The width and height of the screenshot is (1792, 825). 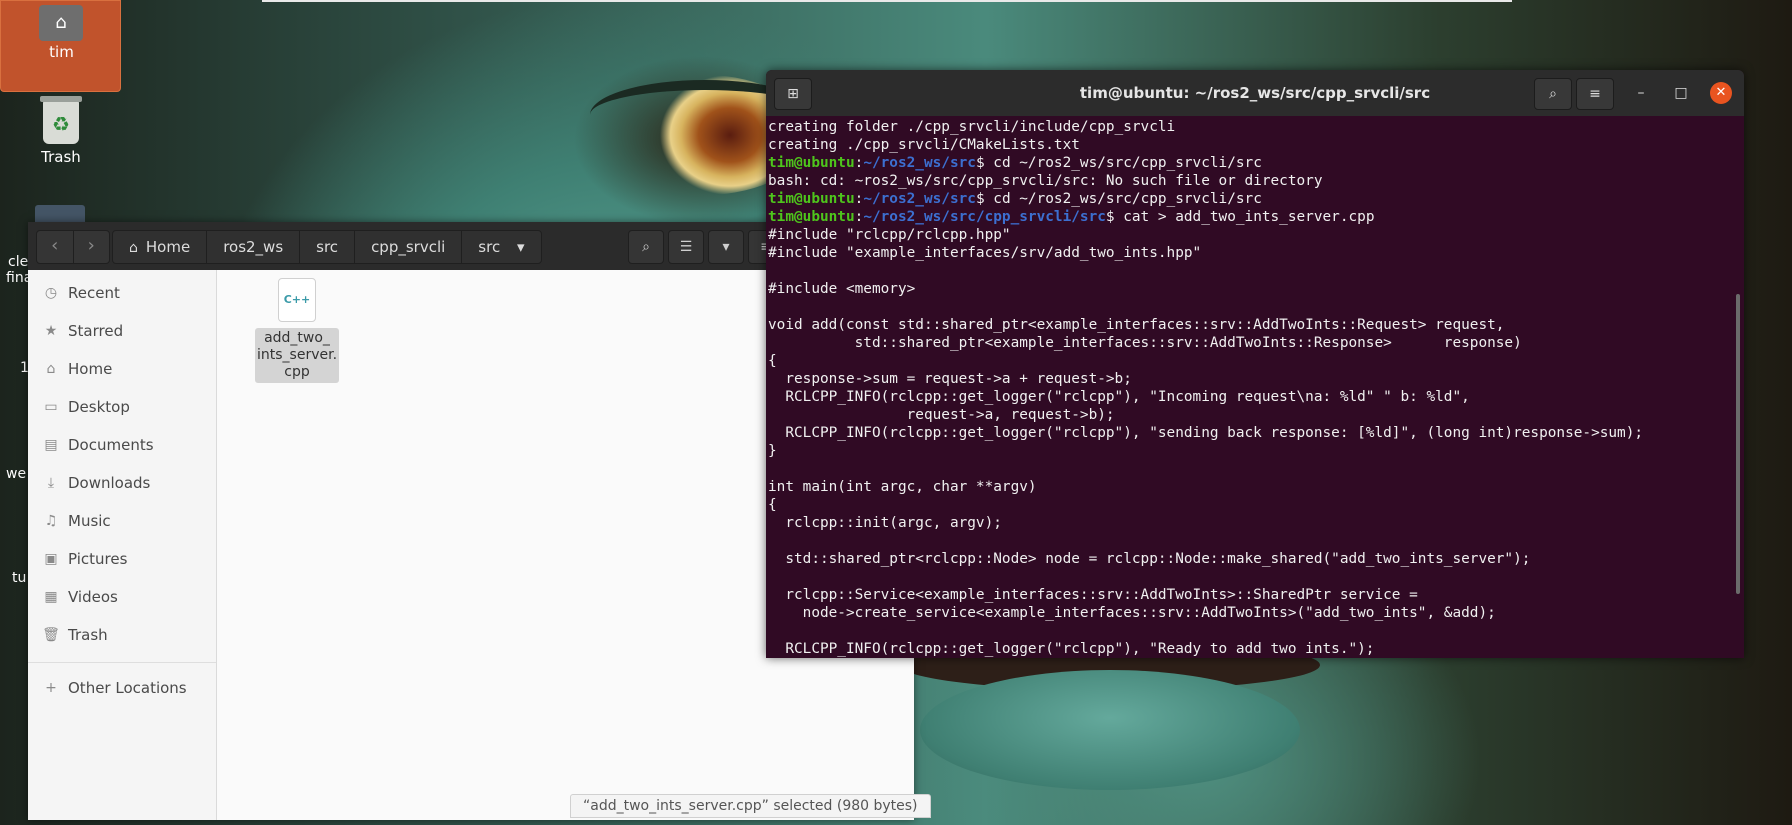 I want to click on terminal-search-button: ⌕, so click(x=1553, y=94).